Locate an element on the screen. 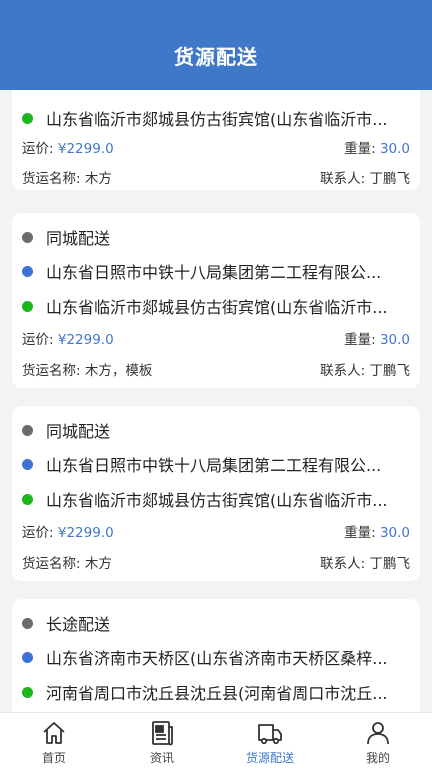 Image resolution: width=432 pixels, height=768 pixels. tab-mine: 我的 is located at coordinates (378, 740).